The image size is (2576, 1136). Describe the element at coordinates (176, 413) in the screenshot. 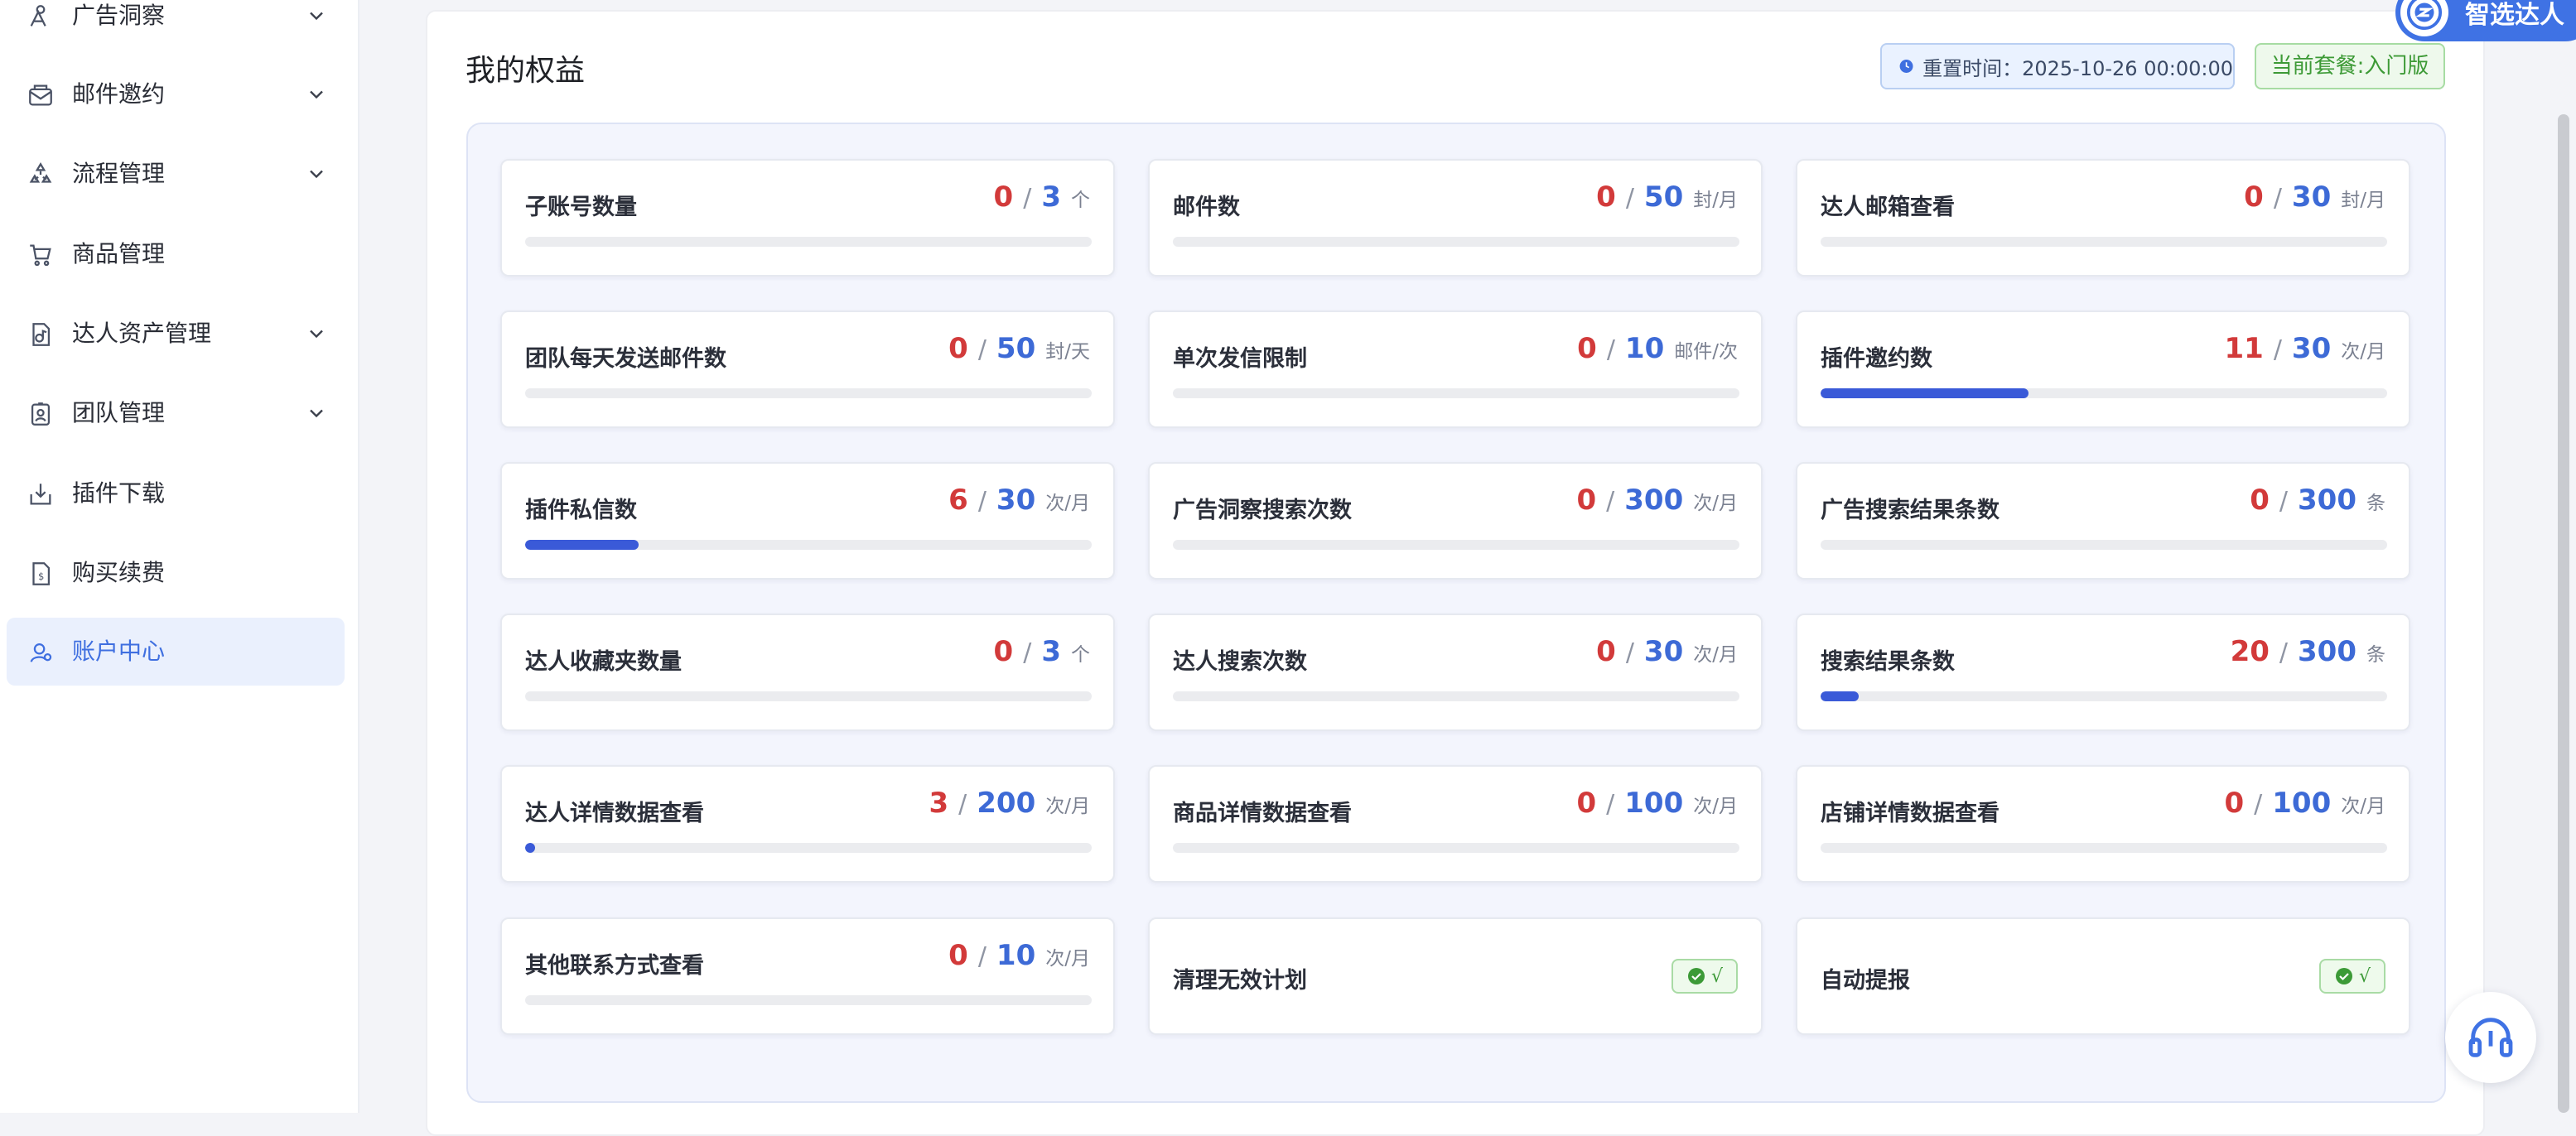

I see `sidebar-item-team: 团队管理` at that location.